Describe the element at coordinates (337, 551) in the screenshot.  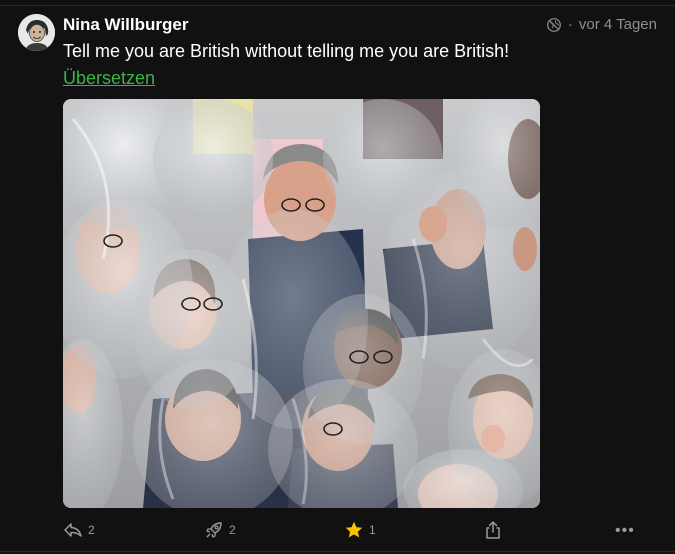
I see `bottom-divider` at that location.